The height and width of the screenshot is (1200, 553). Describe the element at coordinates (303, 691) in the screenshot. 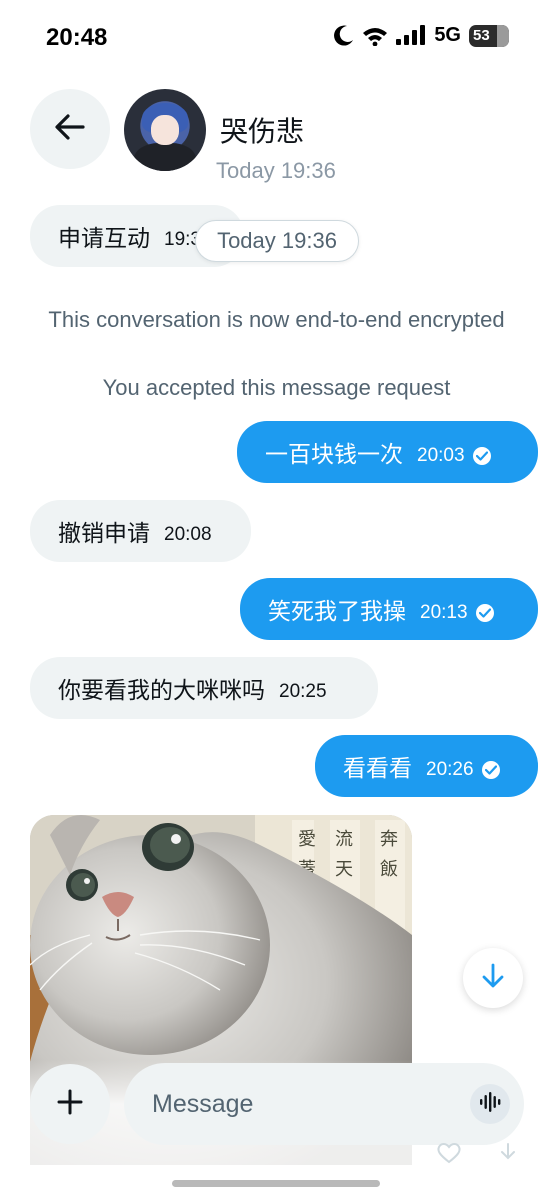

I see `message-time: 20:25` at that location.